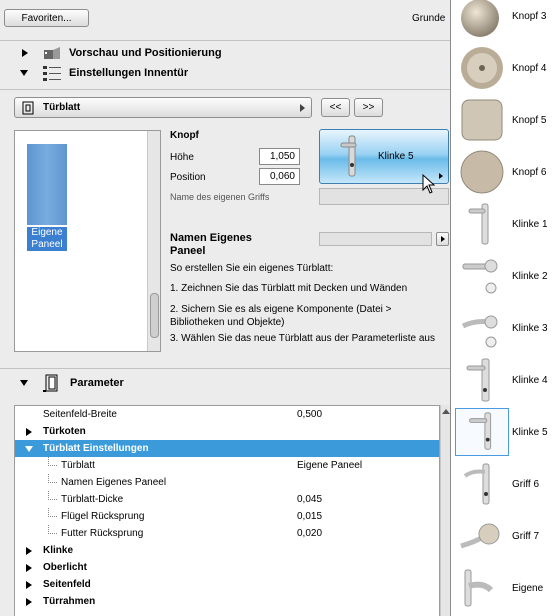 This screenshot has width=556, height=616. What do you see at coordinates (446, 411) in the screenshot?
I see `scroll-up-arrow-icon` at bounding box center [446, 411].